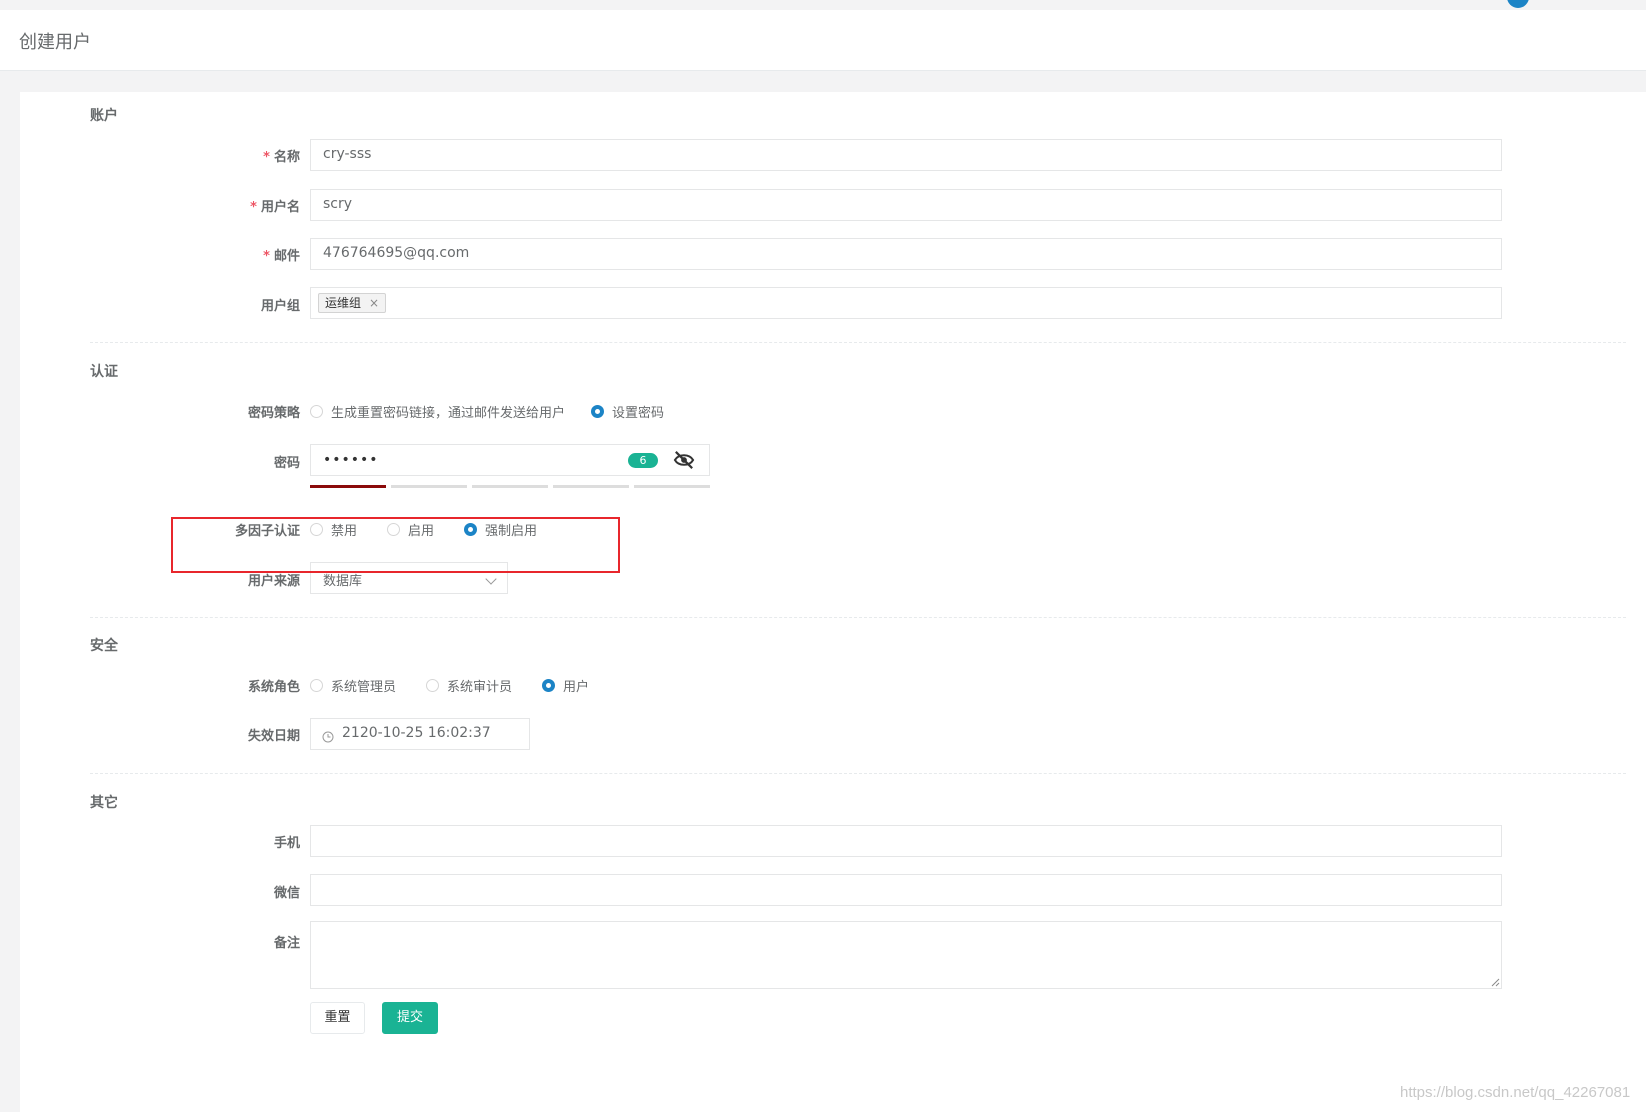 The height and width of the screenshot is (1112, 1646). What do you see at coordinates (416, 733) in the screenshot?
I see `expire-date-value: 2120-10-25 16:02:37` at bounding box center [416, 733].